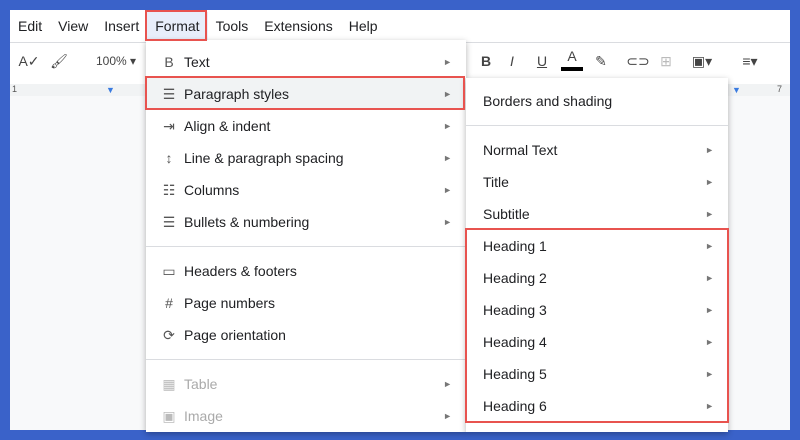 This screenshot has width=800, height=440. What do you see at coordinates (363, 26) in the screenshot?
I see `menu-help: Help` at bounding box center [363, 26].